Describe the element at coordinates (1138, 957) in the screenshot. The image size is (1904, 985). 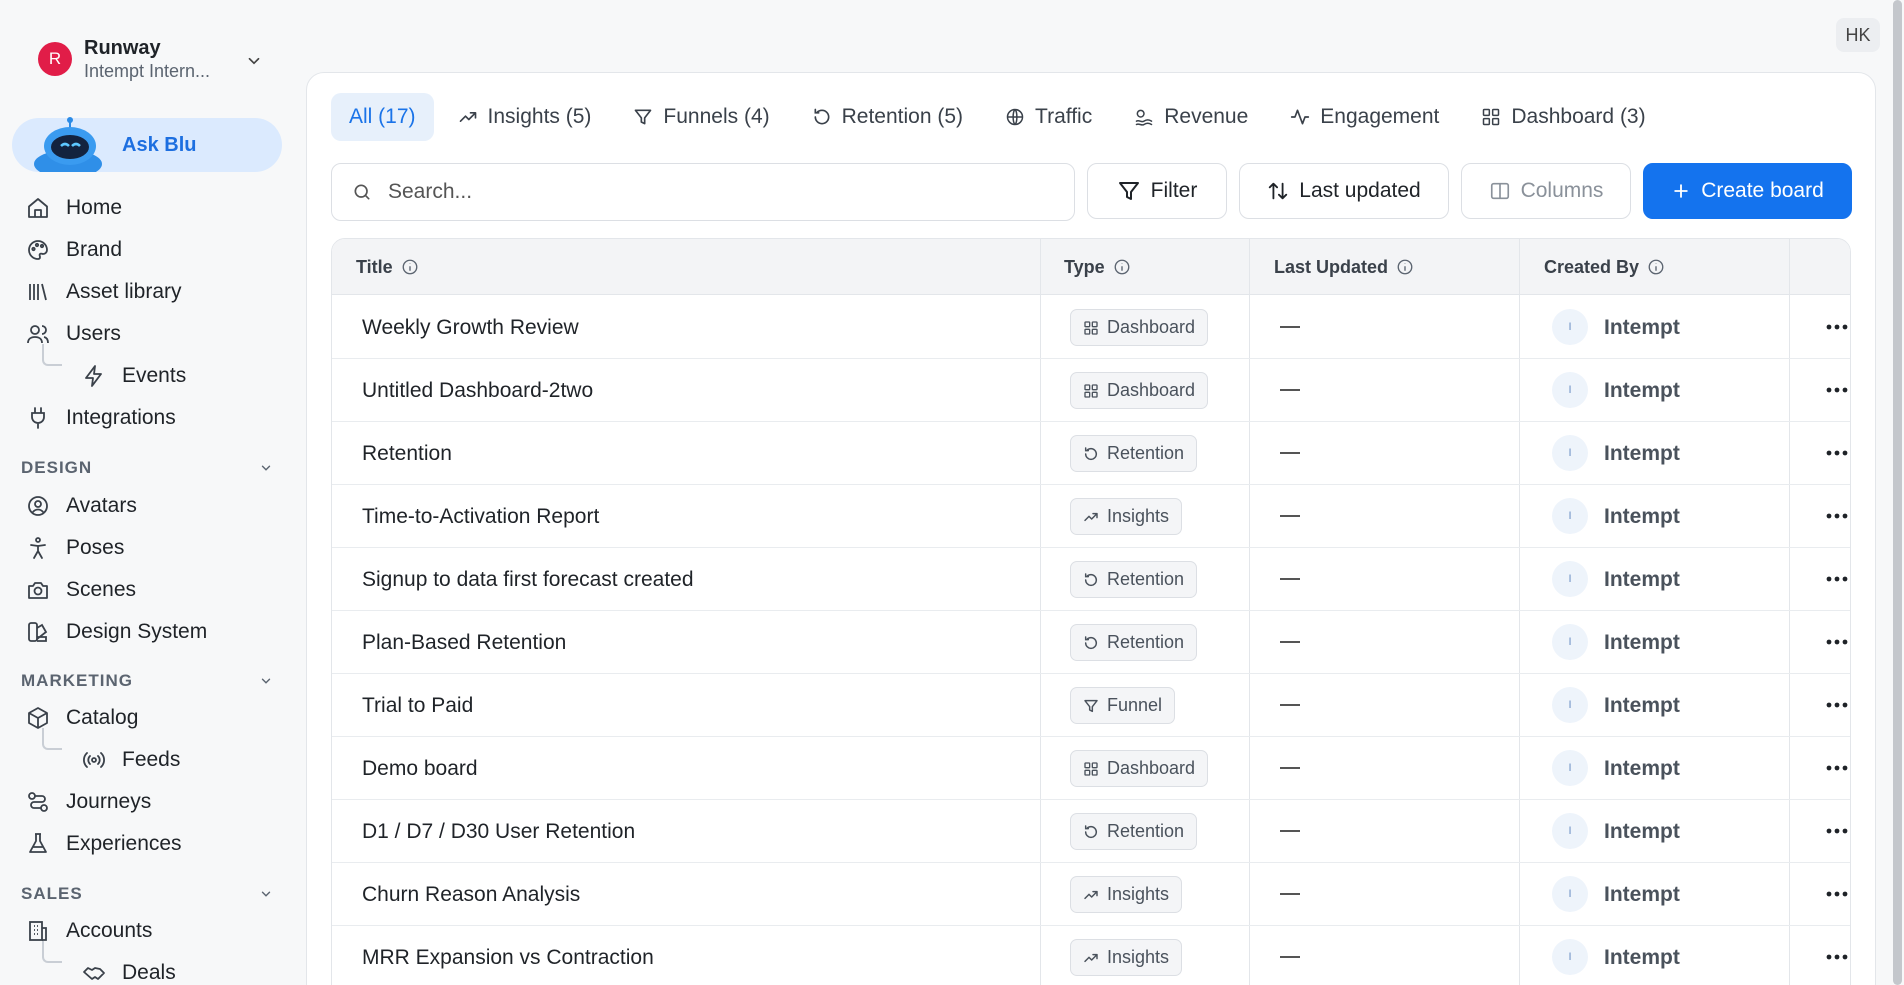
I see `type-label: Insights` at that location.